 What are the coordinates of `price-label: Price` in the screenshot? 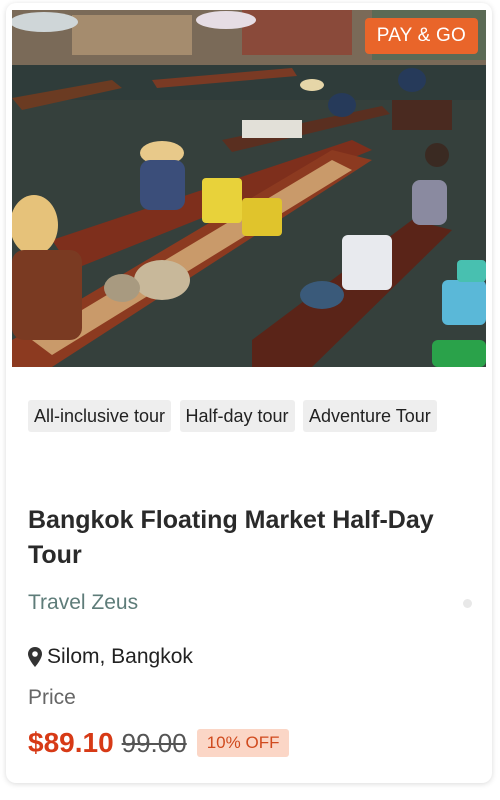 It's located at (52, 697).